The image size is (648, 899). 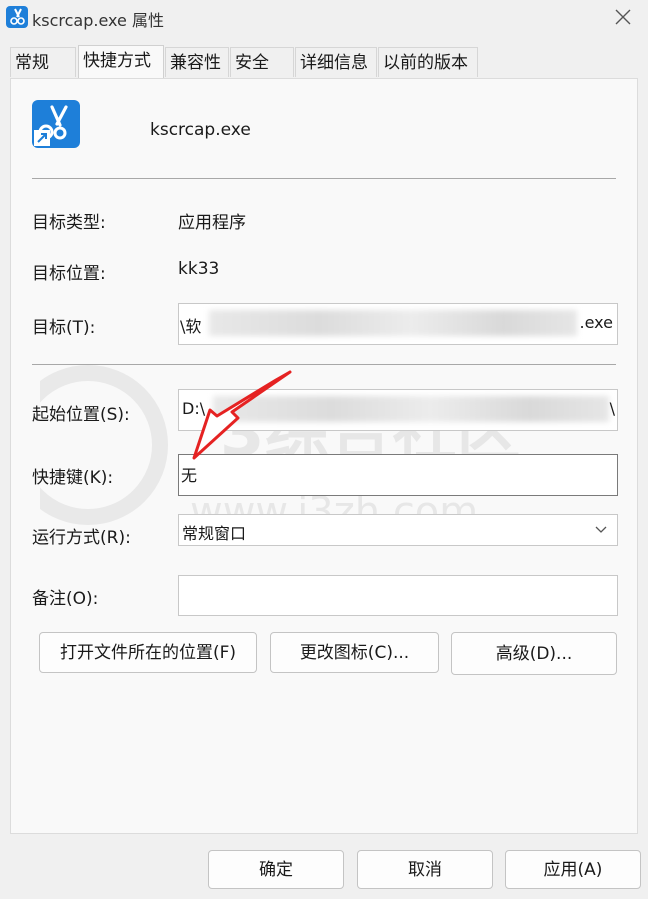 What do you see at coordinates (73, 478) in the screenshot?
I see `shortcut-key-label: 快捷键(K):` at bounding box center [73, 478].